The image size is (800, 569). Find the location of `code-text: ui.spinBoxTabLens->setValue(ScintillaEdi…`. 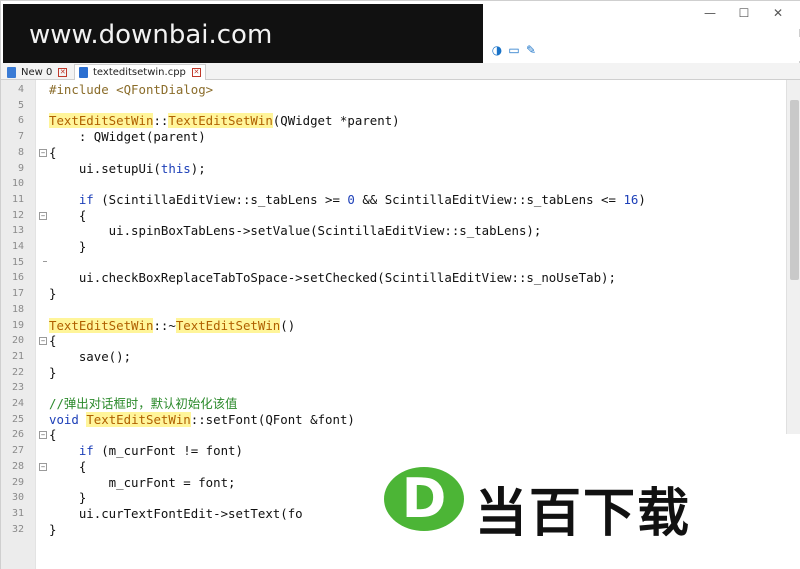

code-text: ui.spinBoxTabLens->setValue(ScintillaEdi… is located at coordinates (295, 231).